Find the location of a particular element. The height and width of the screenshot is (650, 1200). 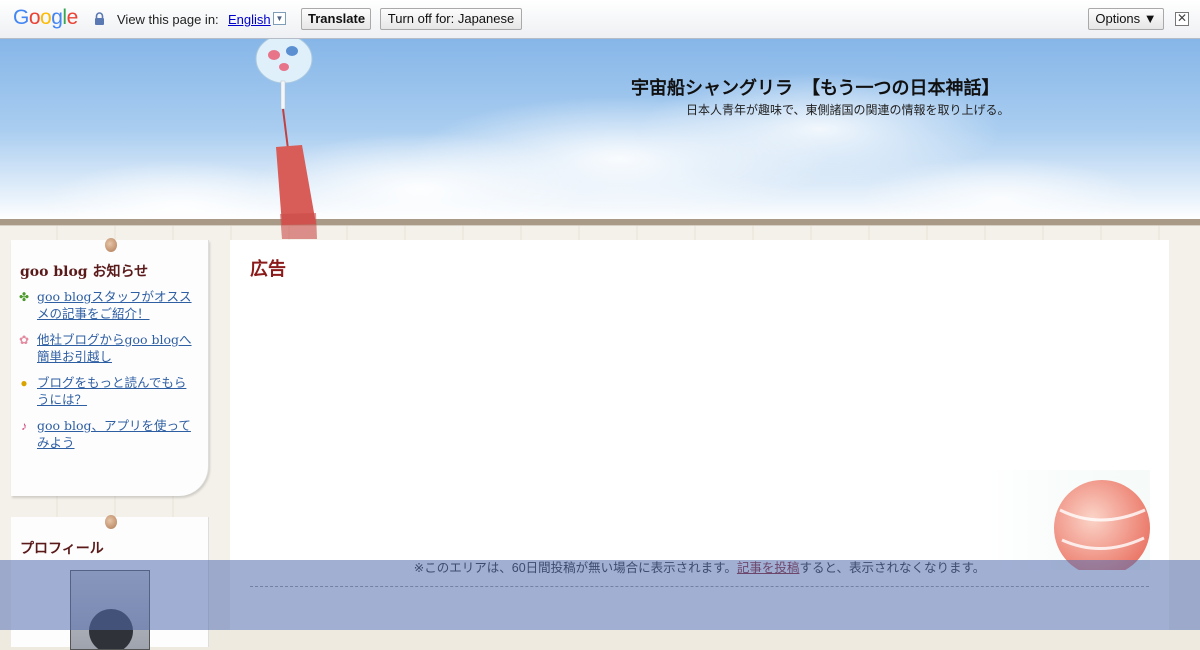

options-button: Options ▼ is located at coordinates (1126, 19).